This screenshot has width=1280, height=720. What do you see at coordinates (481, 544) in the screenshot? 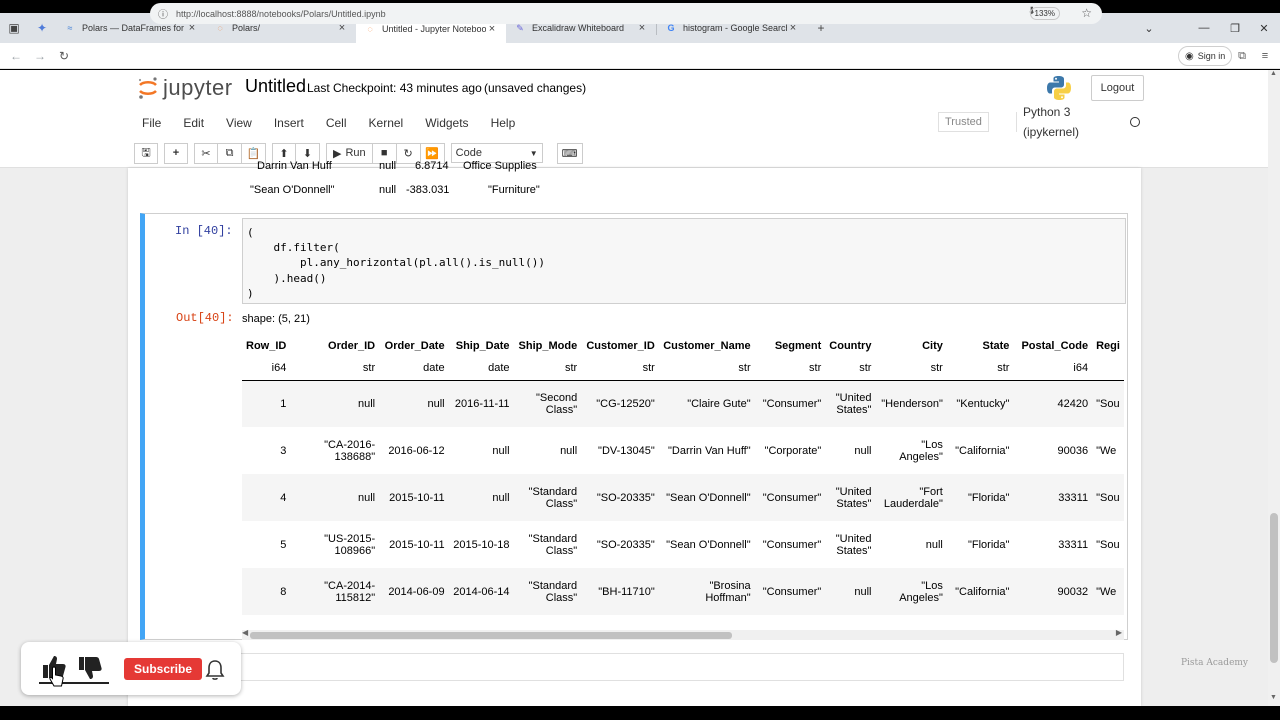
I see `table-cell: 2015-10-18` at bounding box center [481, 544].